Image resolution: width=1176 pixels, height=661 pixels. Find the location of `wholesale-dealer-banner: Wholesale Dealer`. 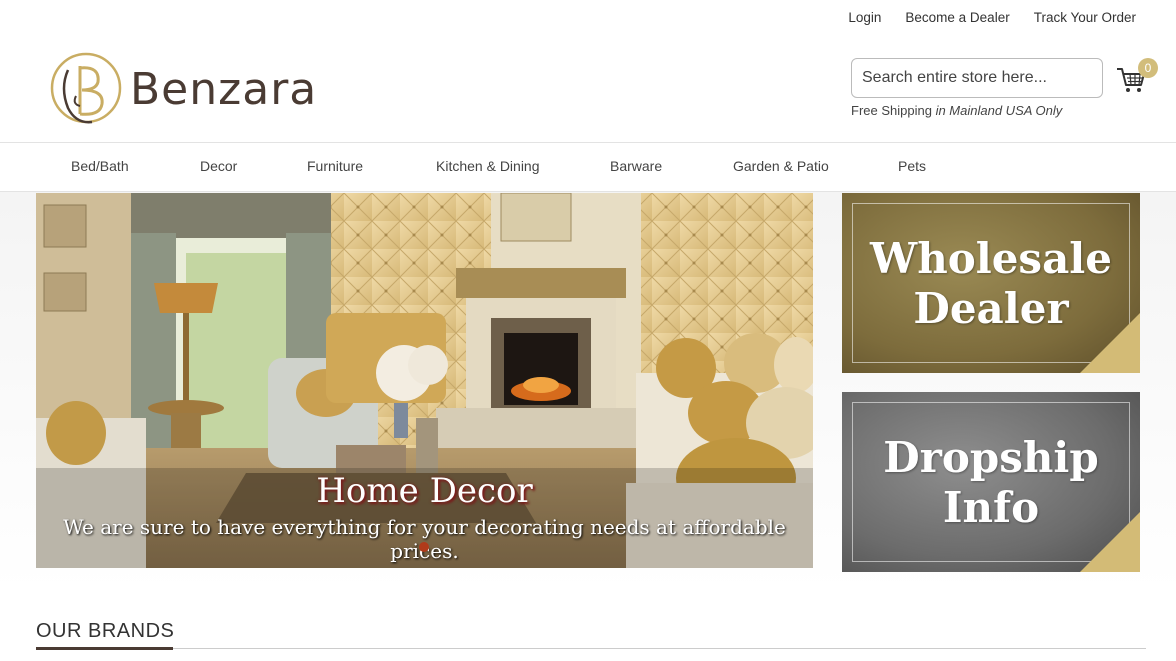

wholesale-dealer-banner: Wholesale Dealer is located at coordinates (991, 283).